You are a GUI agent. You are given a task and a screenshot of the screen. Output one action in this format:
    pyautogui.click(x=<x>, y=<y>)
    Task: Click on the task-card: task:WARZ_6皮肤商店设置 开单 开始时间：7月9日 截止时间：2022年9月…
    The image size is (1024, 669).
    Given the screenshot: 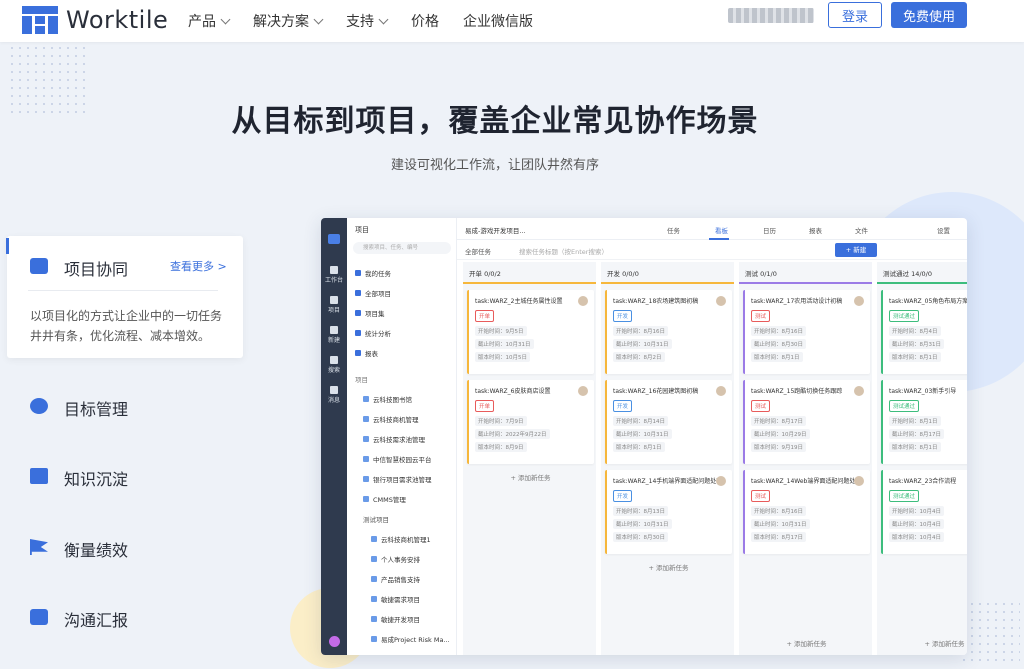 What is the action you would take?
    pyautogui.click(x=530, y=422)
    